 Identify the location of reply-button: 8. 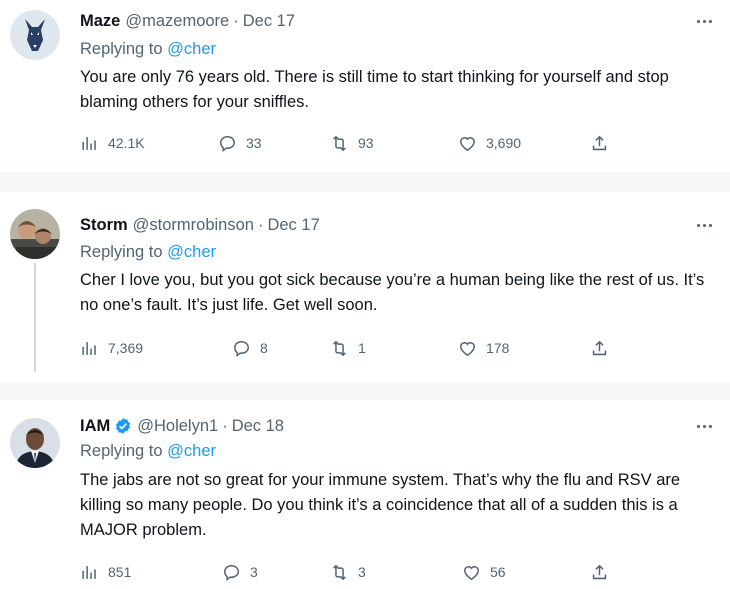
(250, 348).